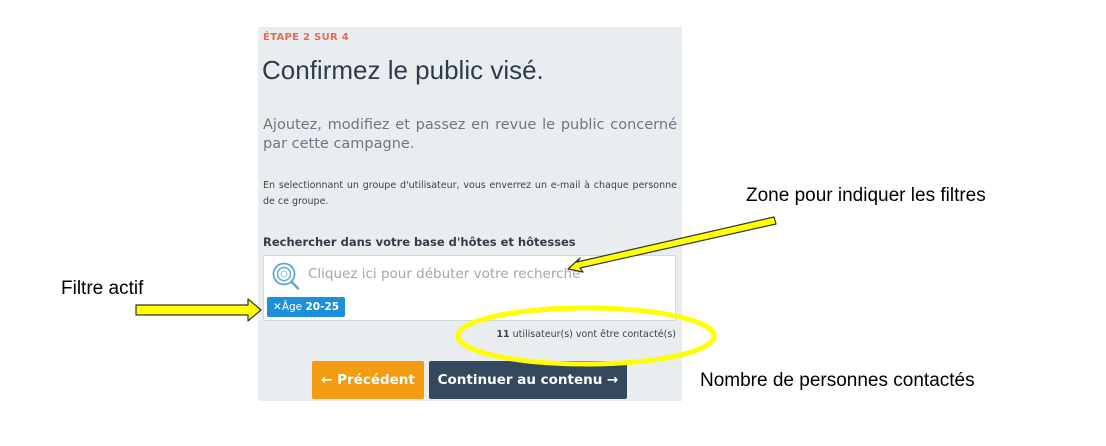 This screenshot has height=446, width=1106. Describe the element at coordinates (586, 336) in the screenshot. I see `count-highlight-ellipse` at that location.